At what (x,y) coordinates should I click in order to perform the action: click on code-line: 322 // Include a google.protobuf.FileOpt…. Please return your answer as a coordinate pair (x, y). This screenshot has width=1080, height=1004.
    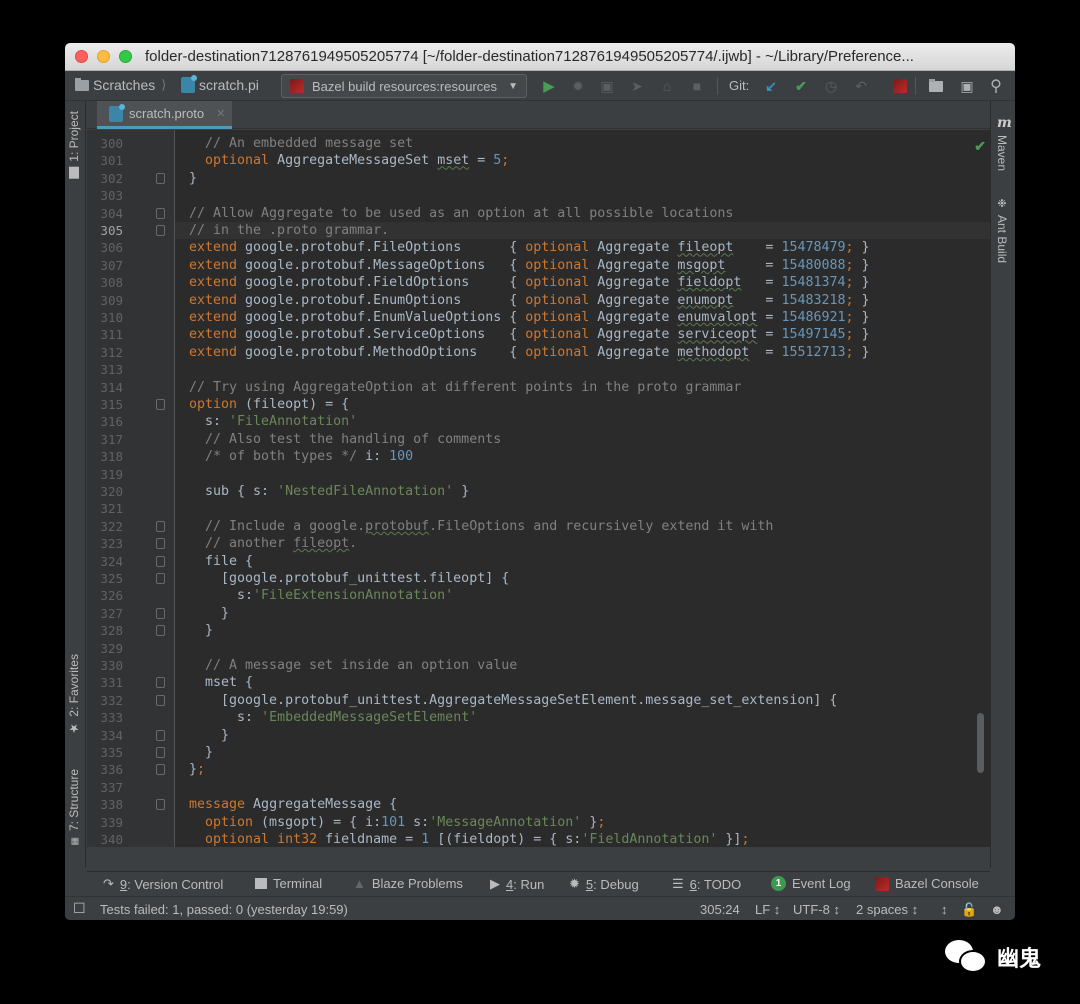
    Looking at the image, I should click on (545, 526).